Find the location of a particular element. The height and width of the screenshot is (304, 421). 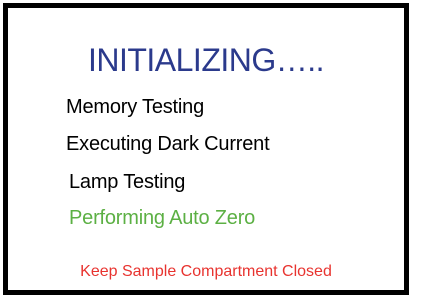

warning-message: Keep Sample Compartment Closed is located at coordinates (206, 271).